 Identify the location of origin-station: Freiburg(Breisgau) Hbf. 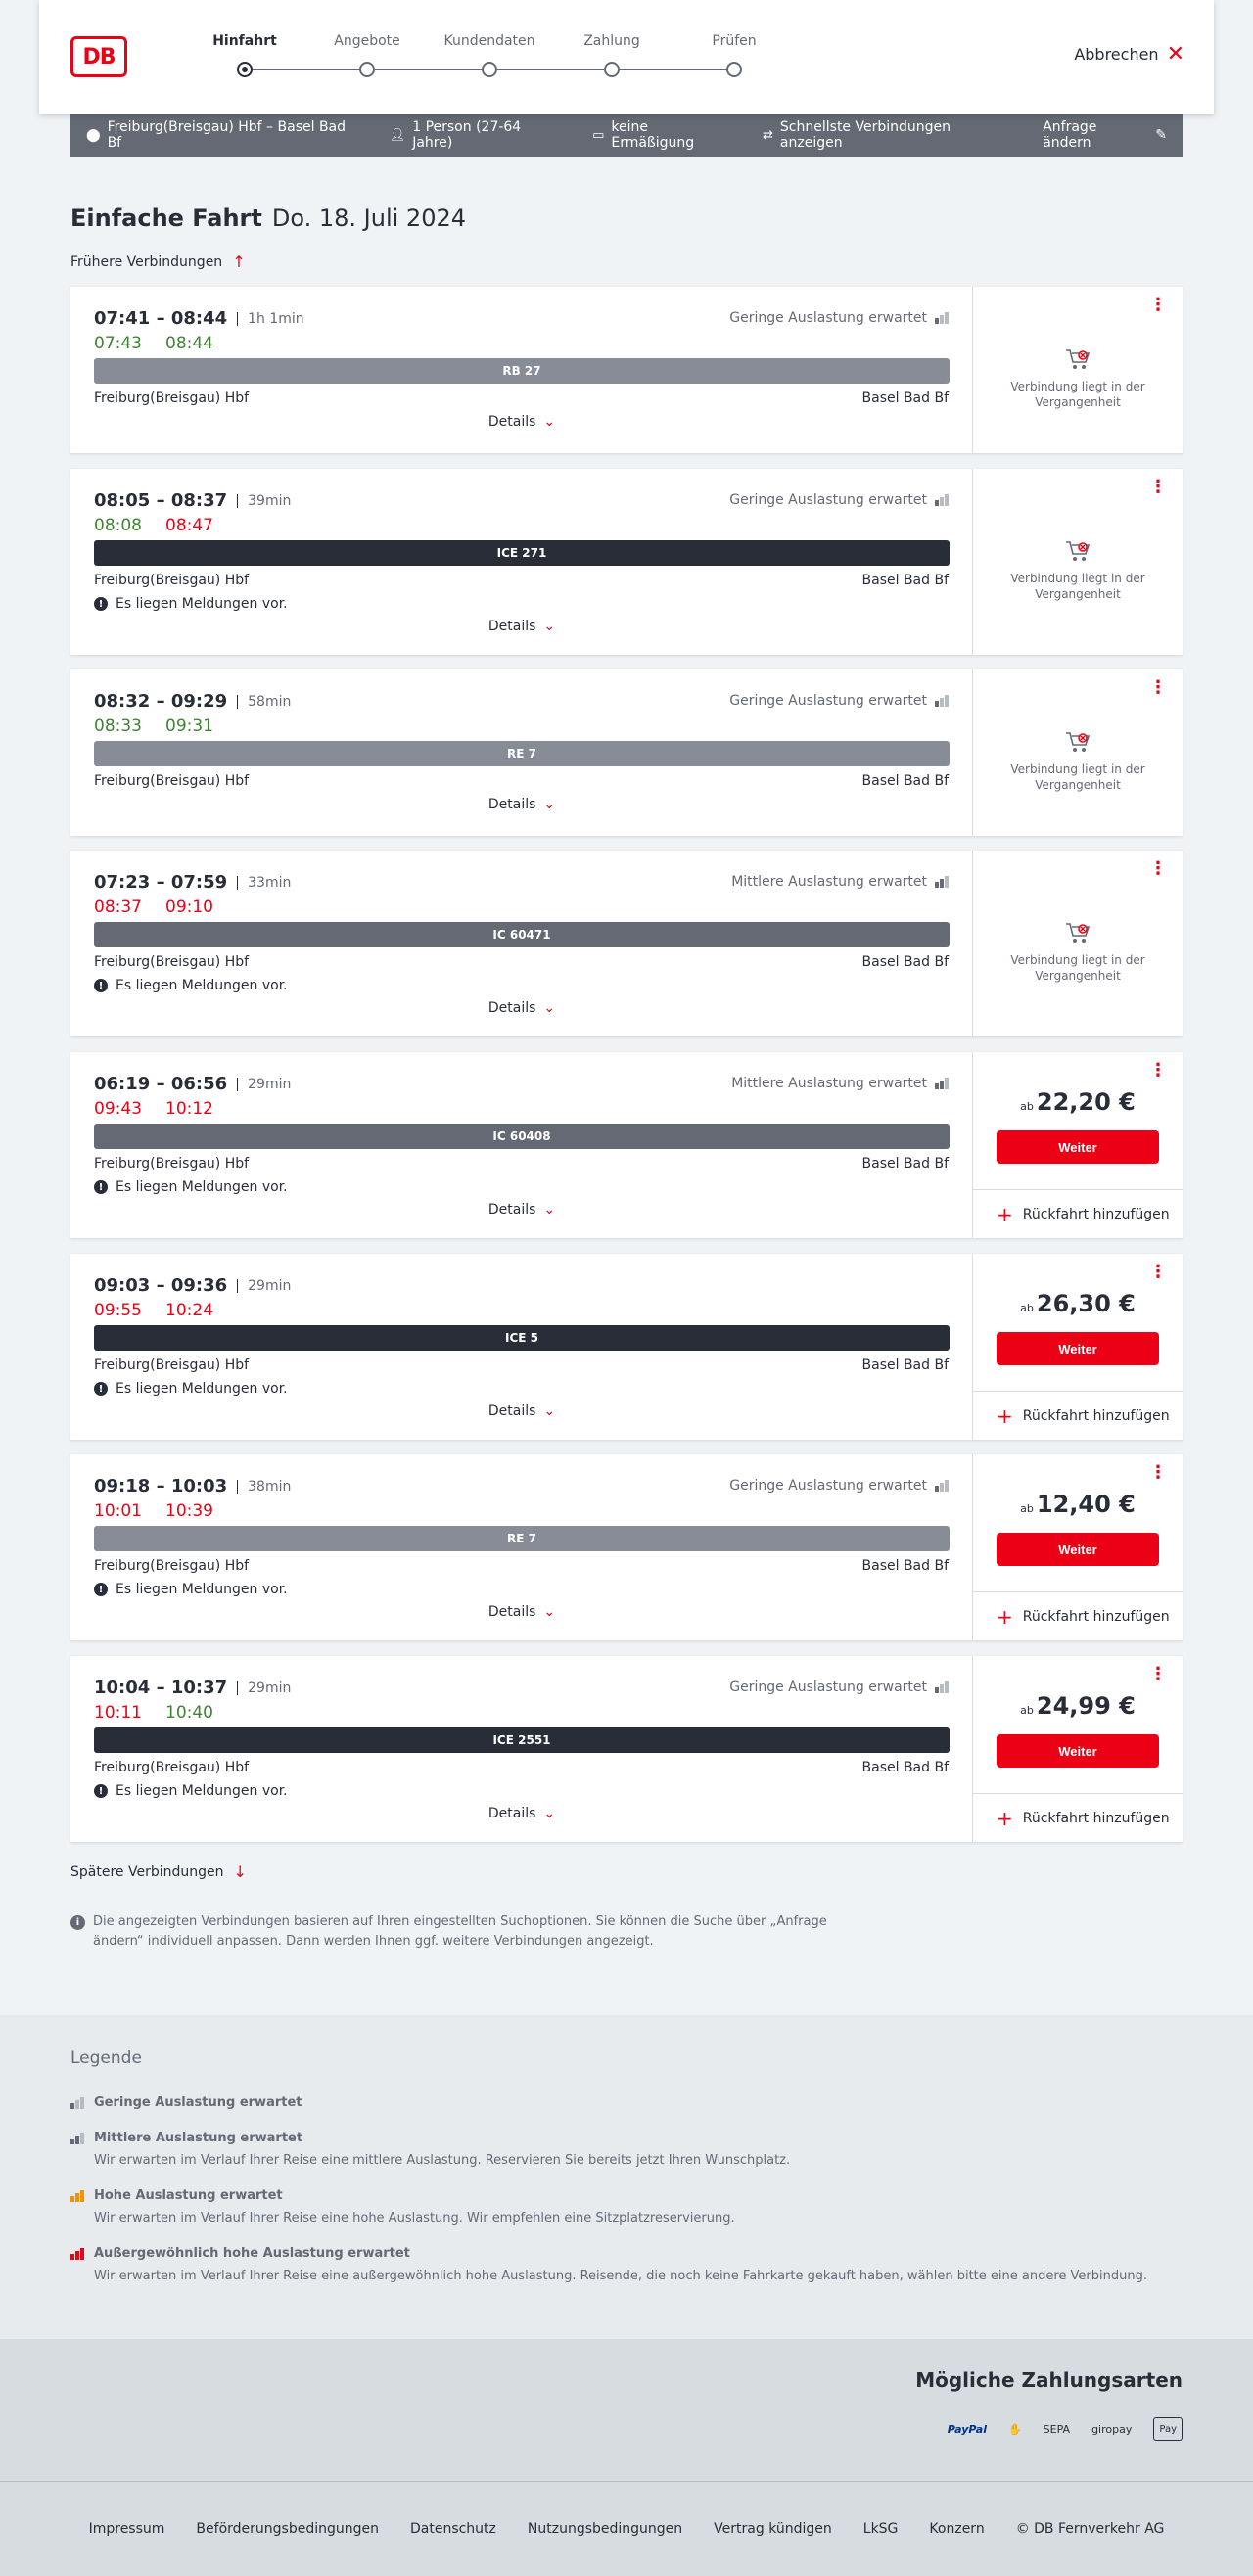
(172, 962).